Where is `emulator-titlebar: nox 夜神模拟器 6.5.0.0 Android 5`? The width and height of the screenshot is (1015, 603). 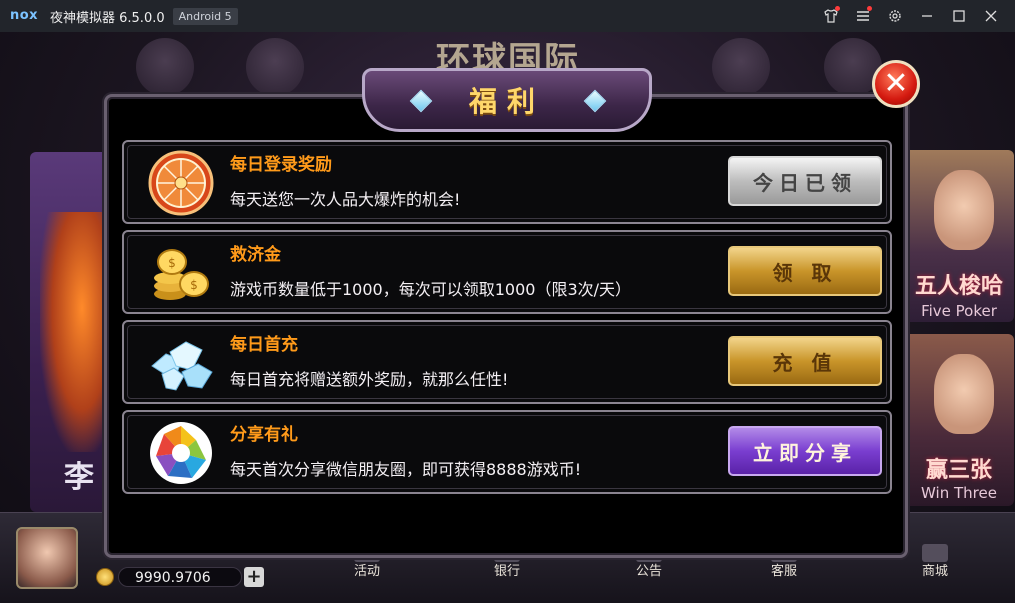 emulator-titlebar: nox 夜神模拟器 6.5.0.0 Android 5 is located at coordinates (507, 16).